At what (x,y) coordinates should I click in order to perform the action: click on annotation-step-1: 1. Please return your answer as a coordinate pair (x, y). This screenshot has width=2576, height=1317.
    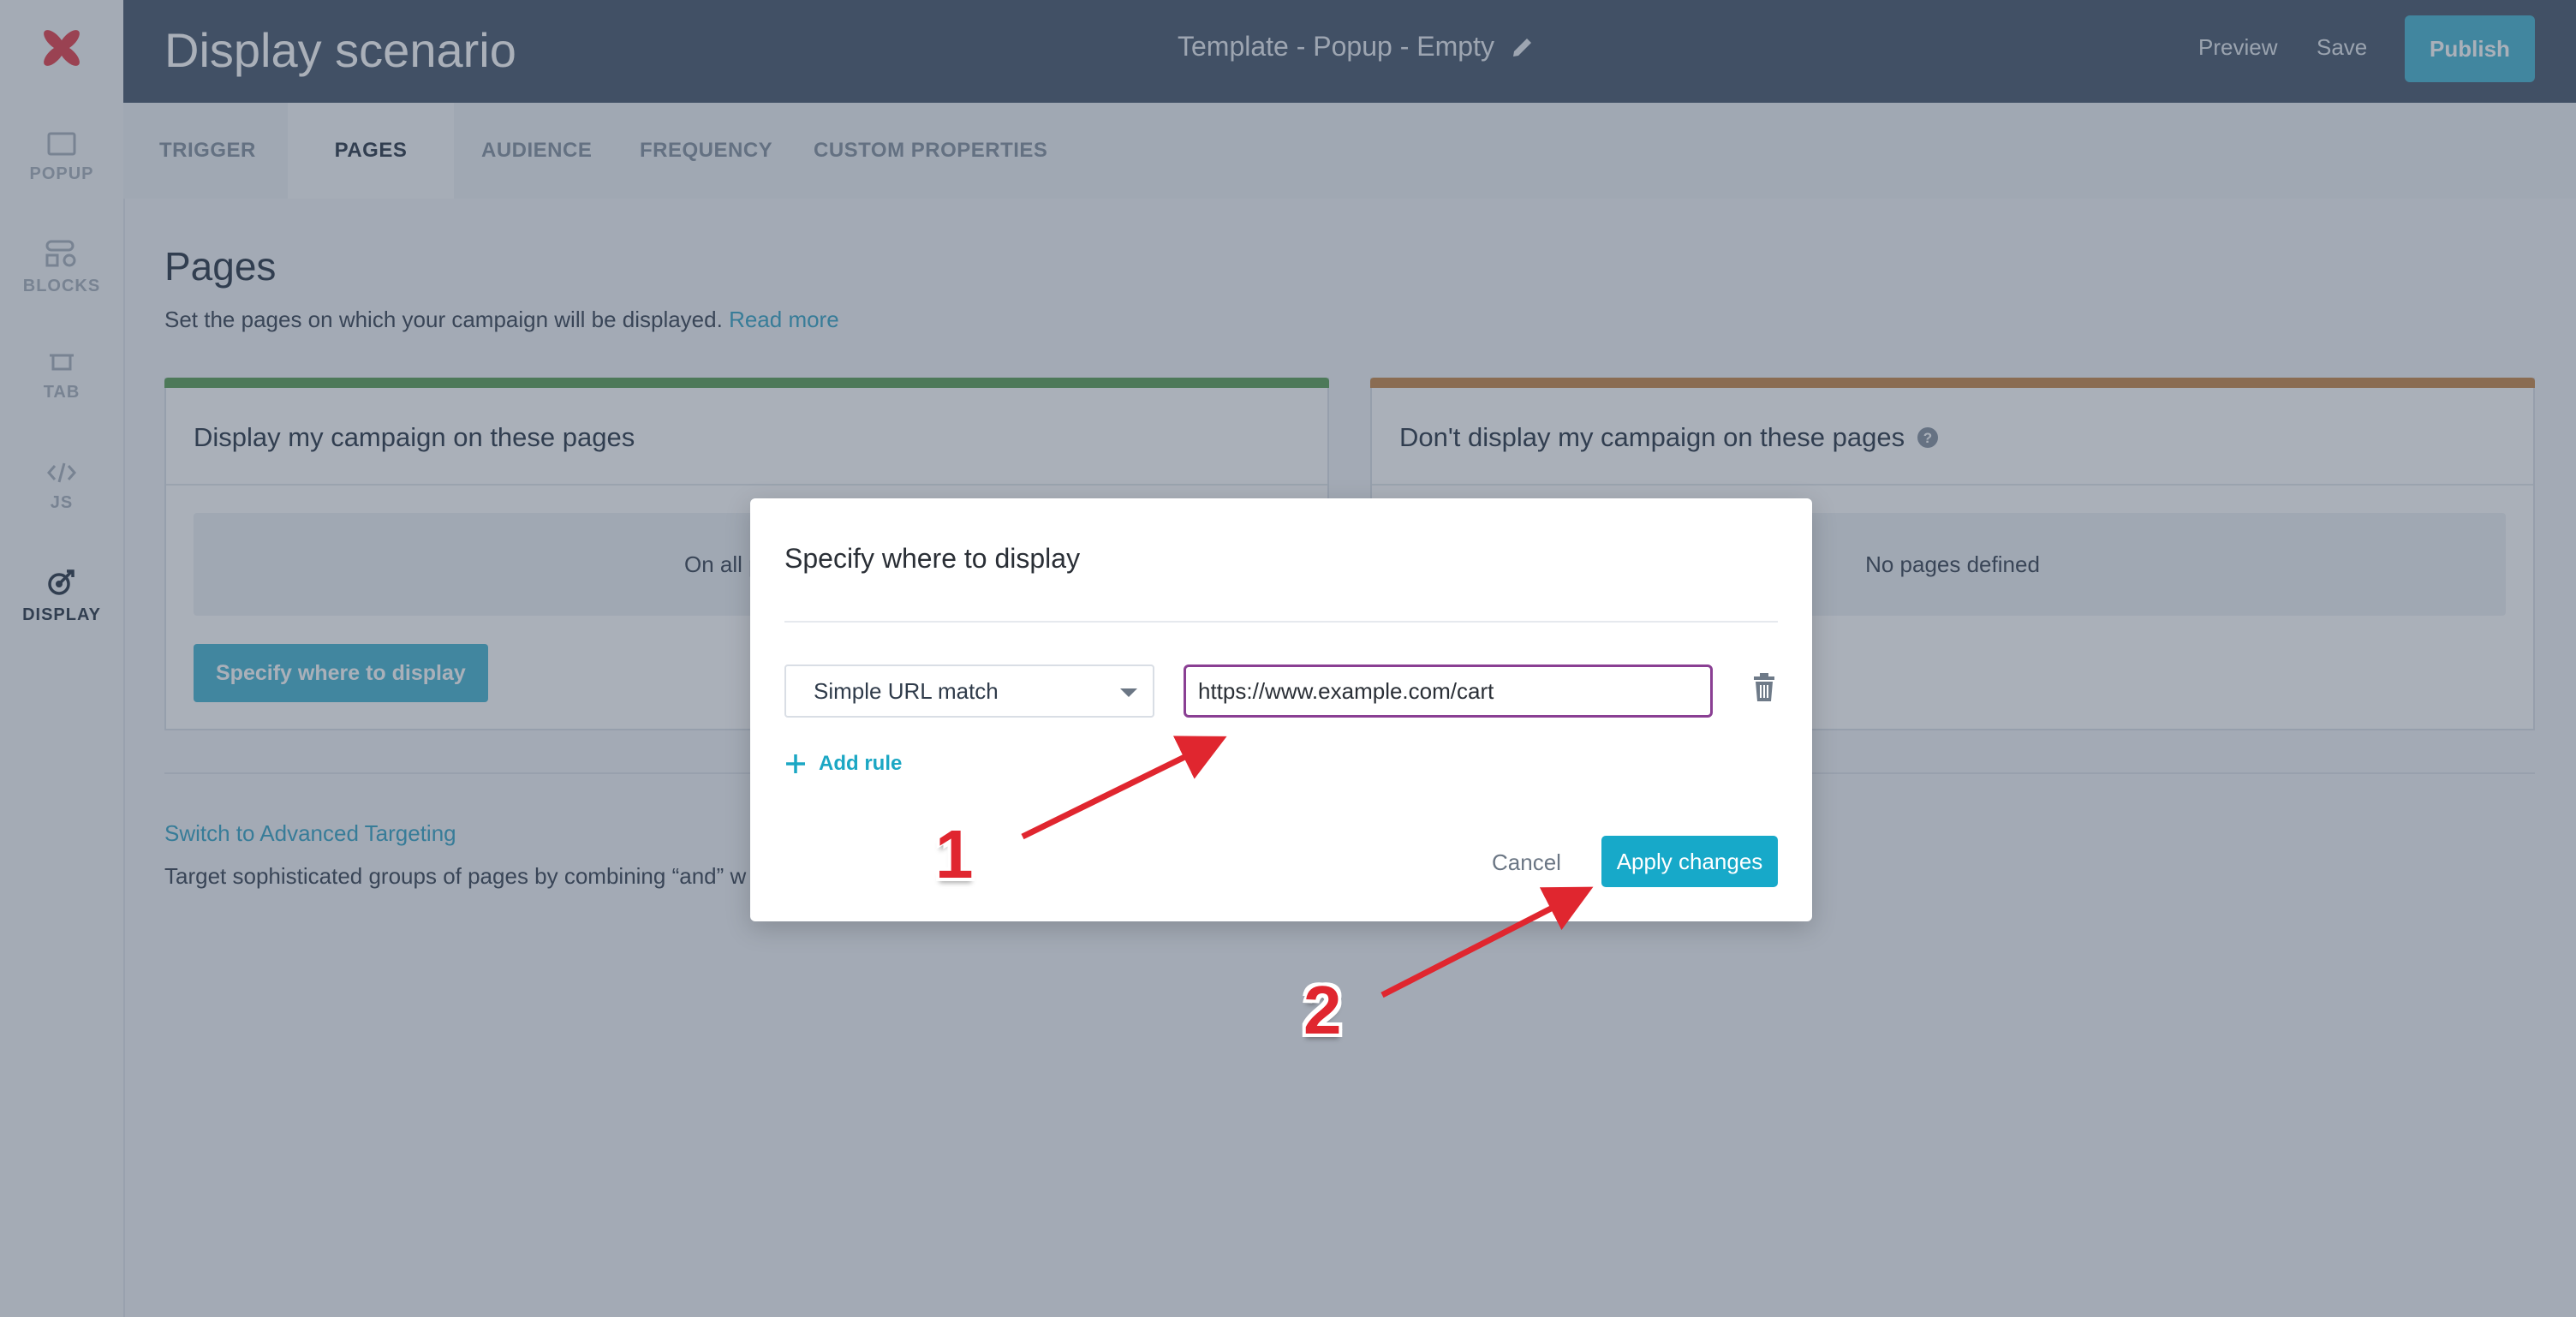
    Looking at the image, I should click on (955, 854).